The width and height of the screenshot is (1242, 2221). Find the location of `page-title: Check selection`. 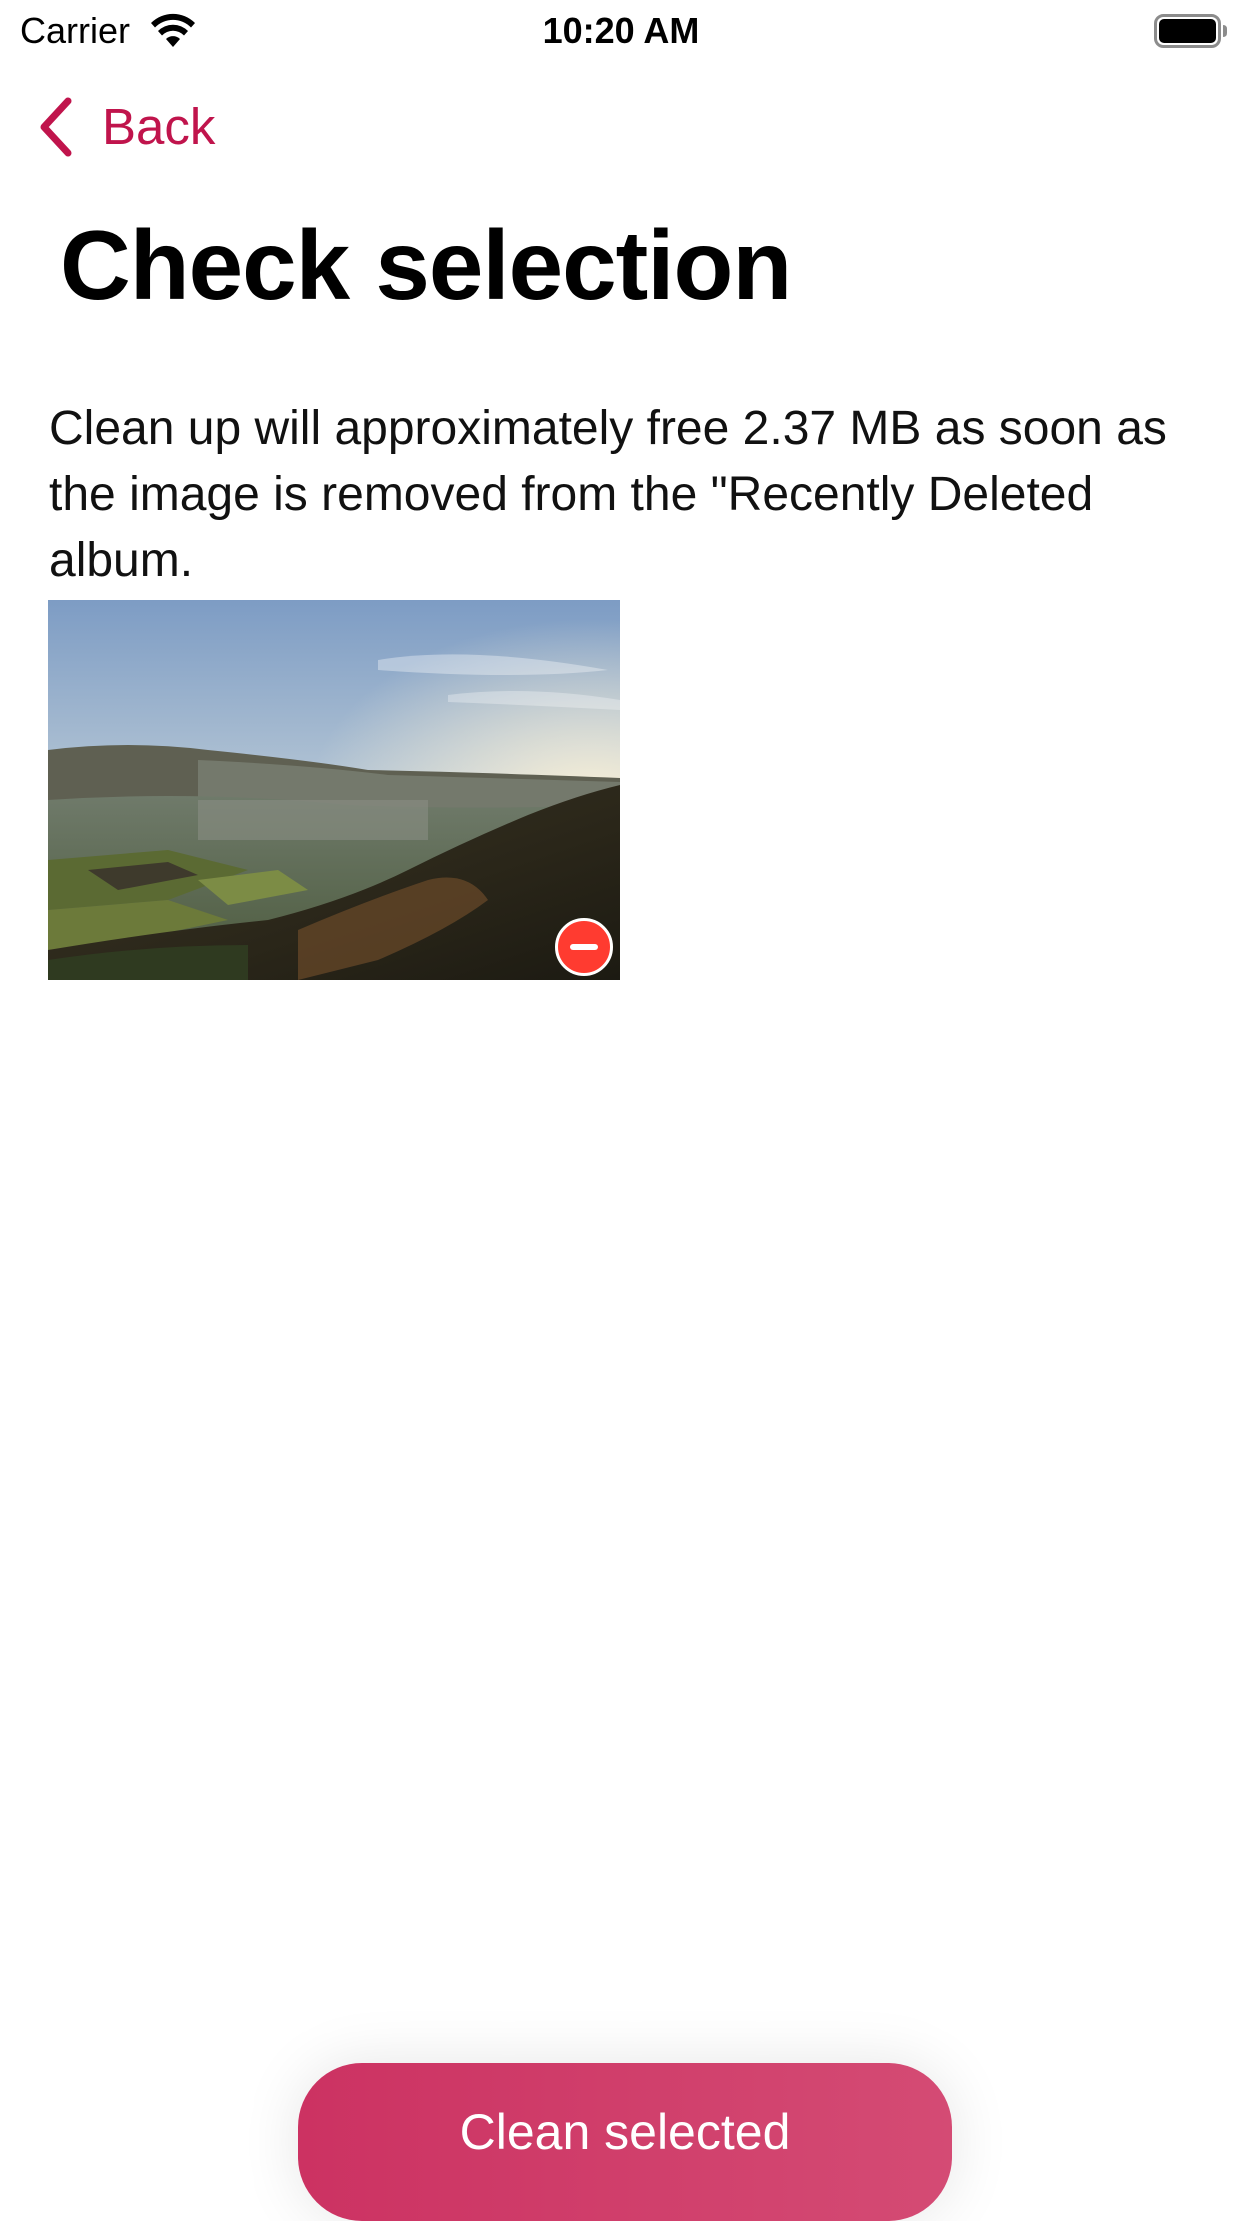

page-title: Check selection is located at coordinates (426, 265).